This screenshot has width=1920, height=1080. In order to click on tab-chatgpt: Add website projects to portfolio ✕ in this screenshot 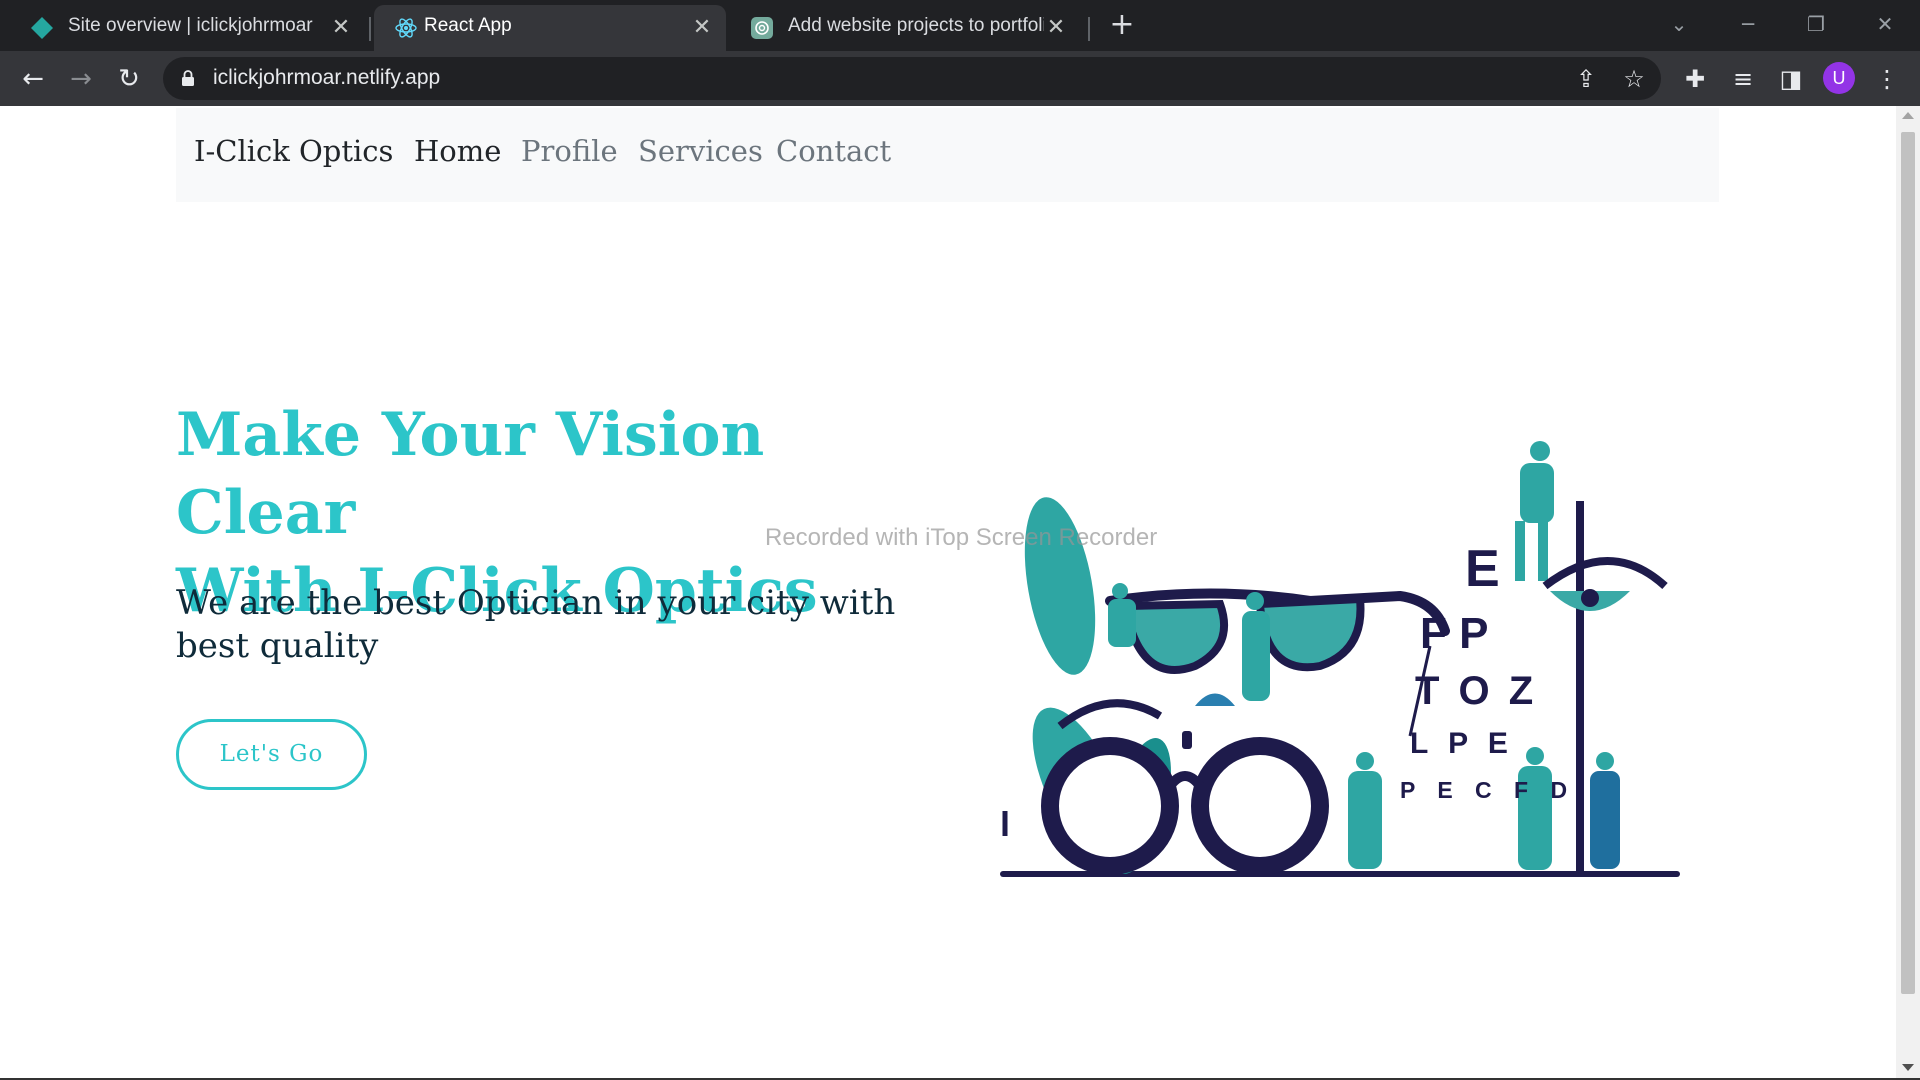, I will do `click(905, 28)`.